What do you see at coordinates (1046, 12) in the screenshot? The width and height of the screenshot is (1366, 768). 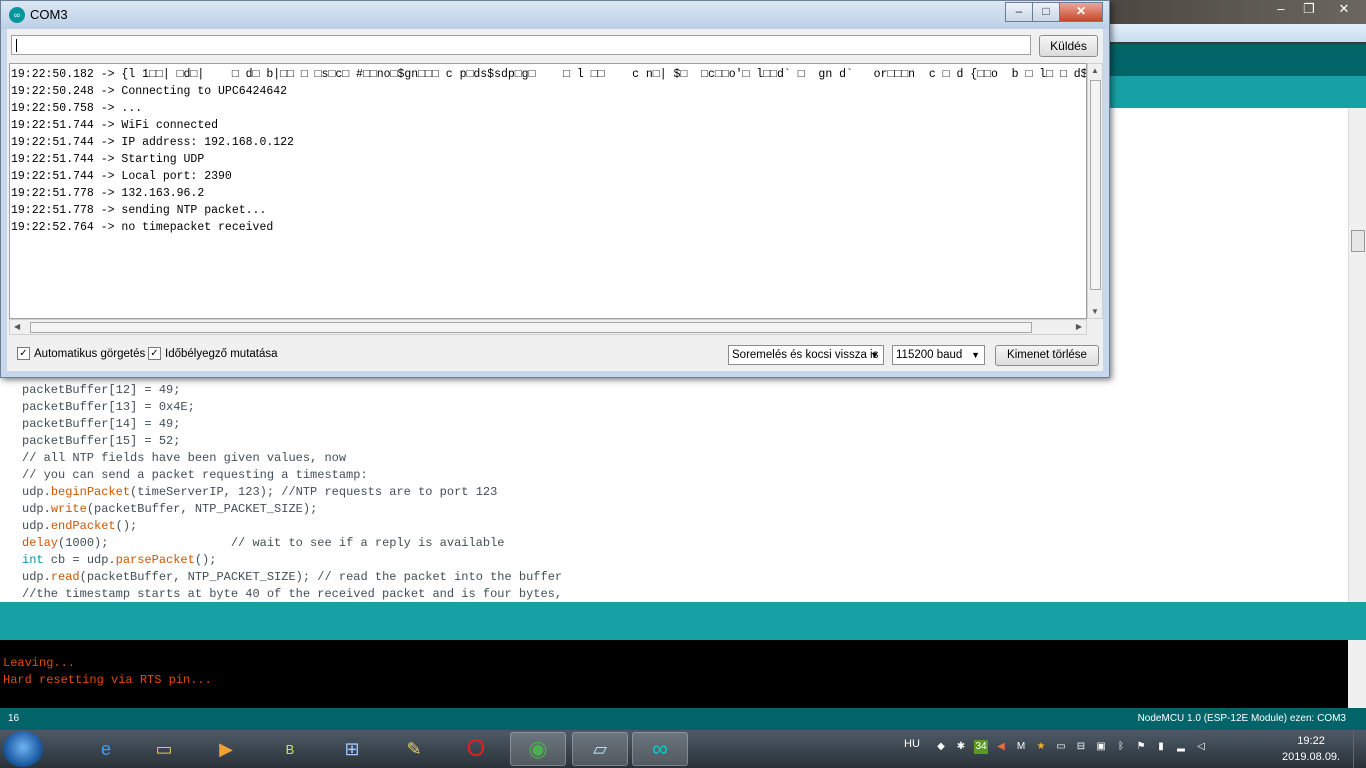 I see `maximize-button: □` at bounding box center [1046, 12].